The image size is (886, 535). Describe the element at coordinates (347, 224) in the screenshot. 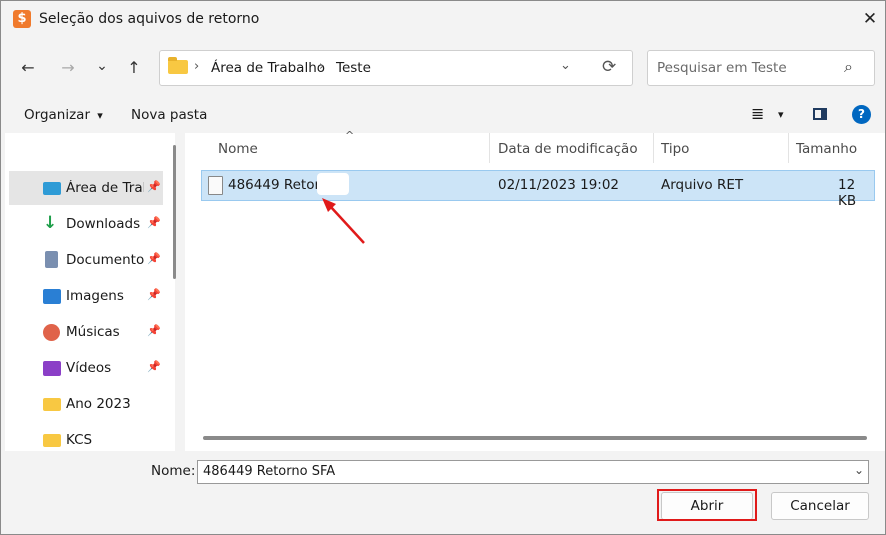

I see `annotation-arrow-shaft` at that location.